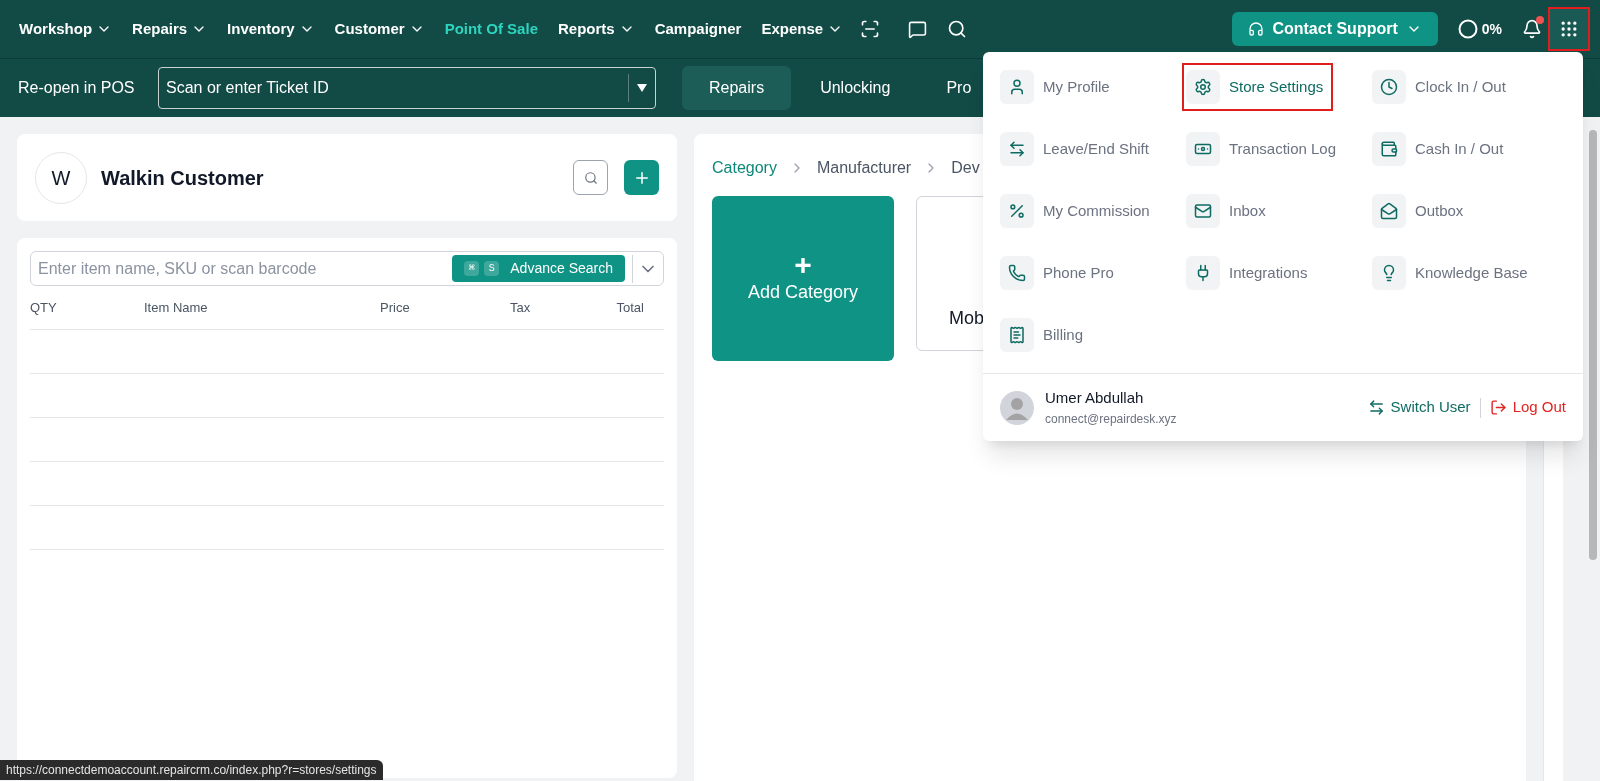 This screenshot has height=781, width=1600. I want to click on column-header: Total, so click(630, 307).